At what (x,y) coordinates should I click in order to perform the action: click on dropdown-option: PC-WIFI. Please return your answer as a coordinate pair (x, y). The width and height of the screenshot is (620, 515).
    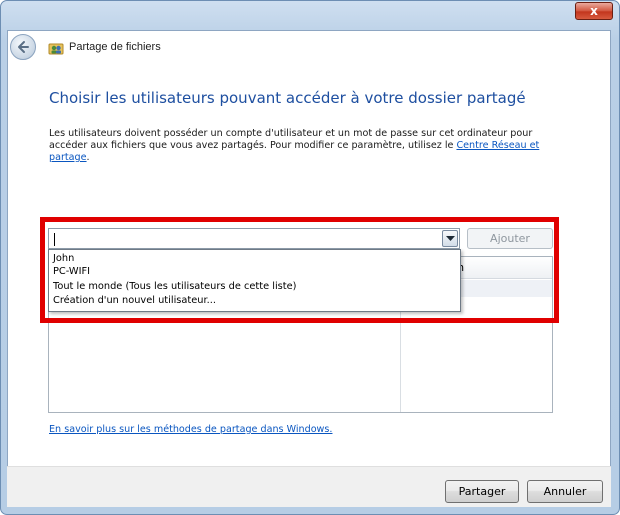
    Looking at the image, I should click on (254, 271).